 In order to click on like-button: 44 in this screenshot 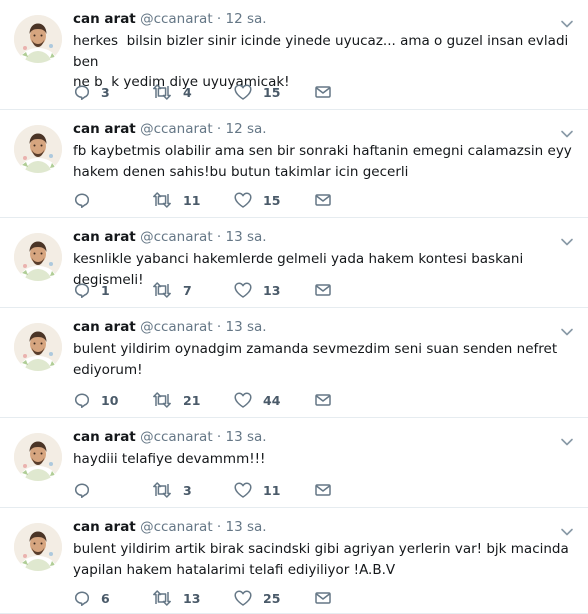, I will do `click(256, 400)`.